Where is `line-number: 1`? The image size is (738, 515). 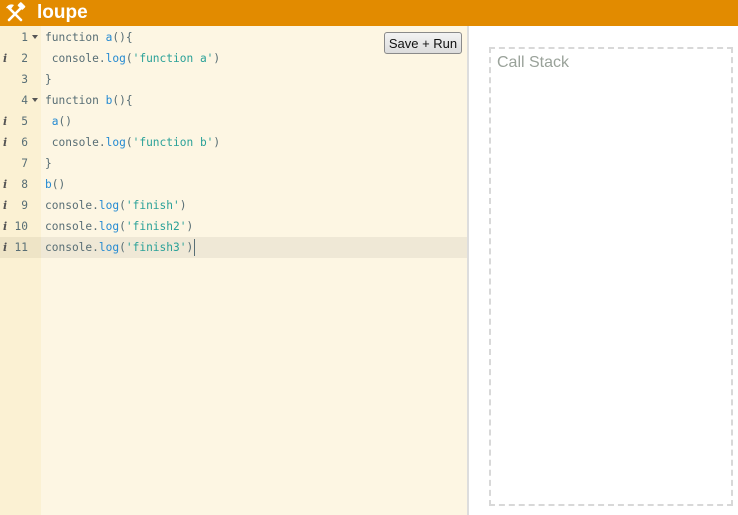 line-number: 1 is located at coordinates (24, 37).